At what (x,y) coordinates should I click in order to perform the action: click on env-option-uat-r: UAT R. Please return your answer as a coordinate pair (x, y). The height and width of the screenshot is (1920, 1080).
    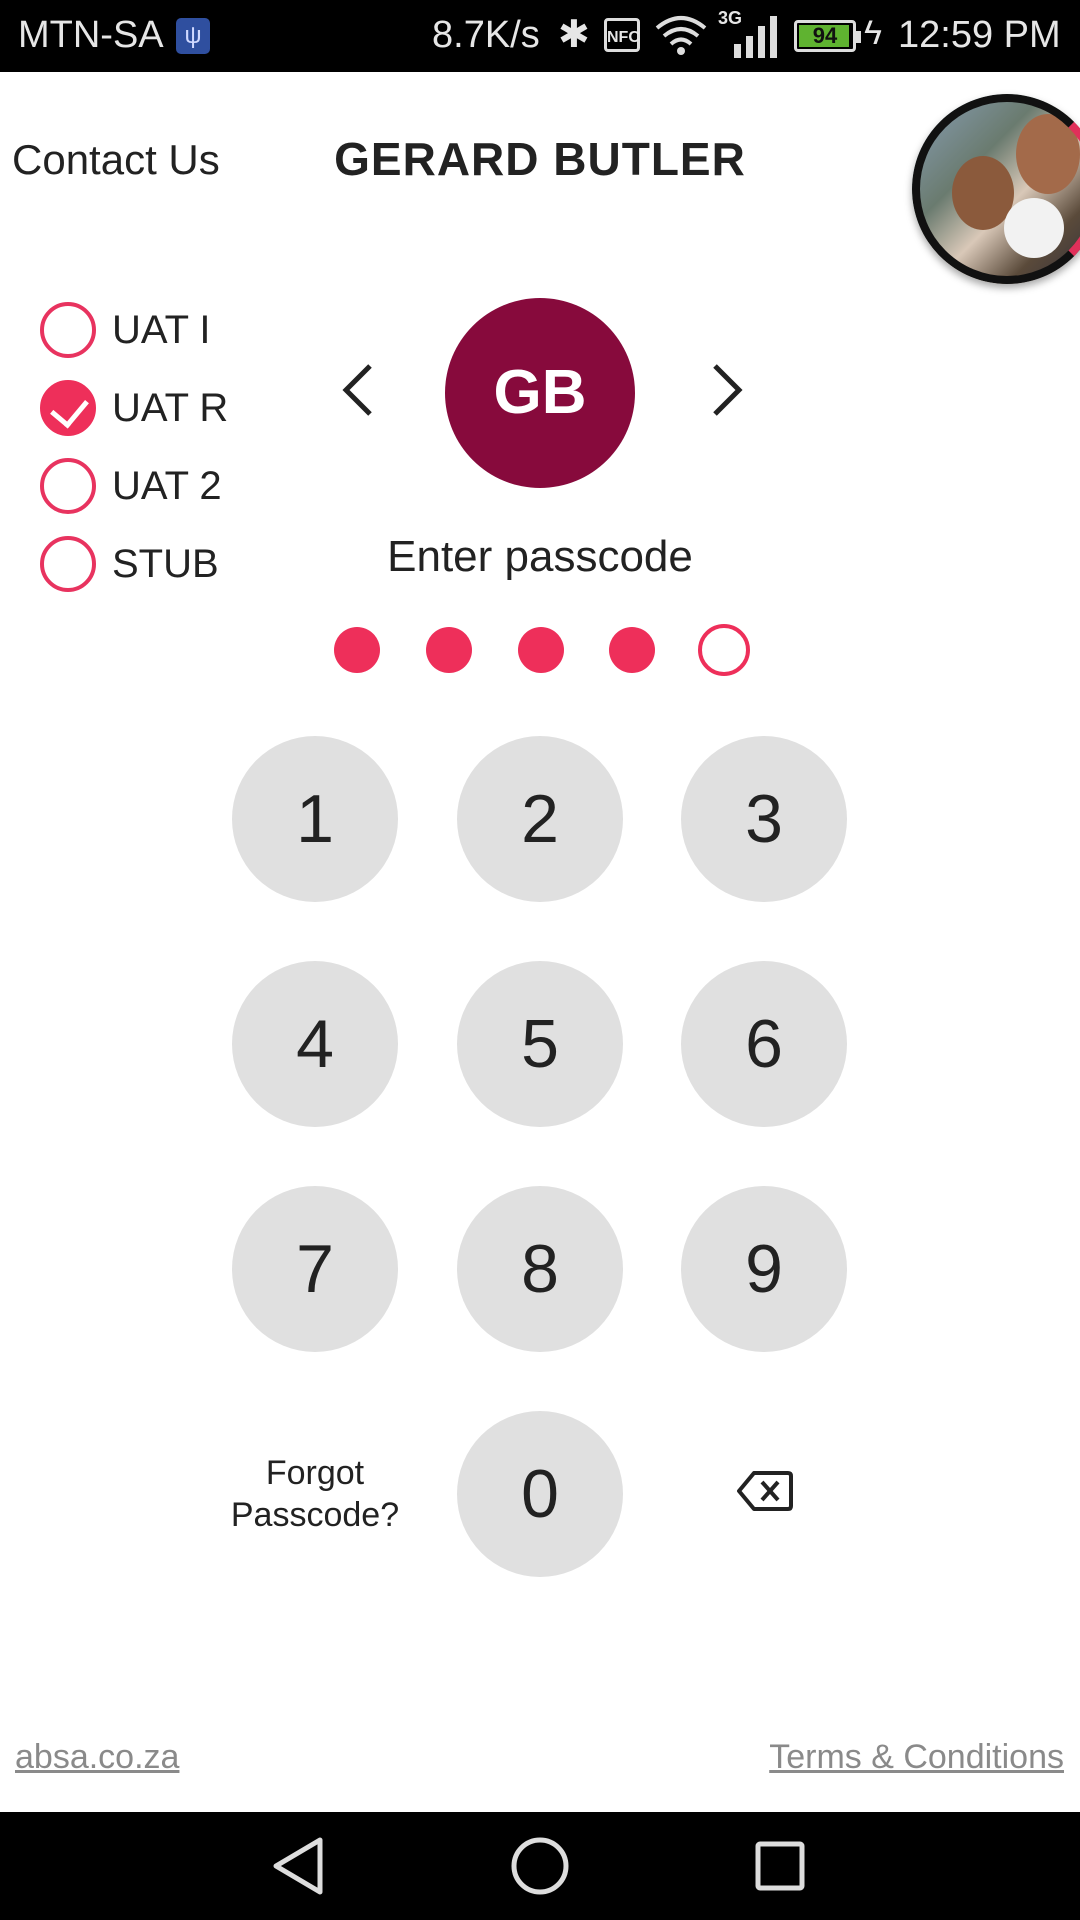
    Looking at the image, I should click on (170, 415).